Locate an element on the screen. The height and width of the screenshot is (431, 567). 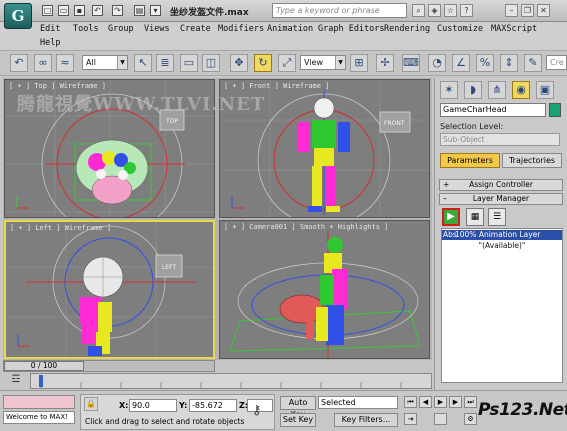
auto-key-button: Auto Key is located at coordinates (298, 407).